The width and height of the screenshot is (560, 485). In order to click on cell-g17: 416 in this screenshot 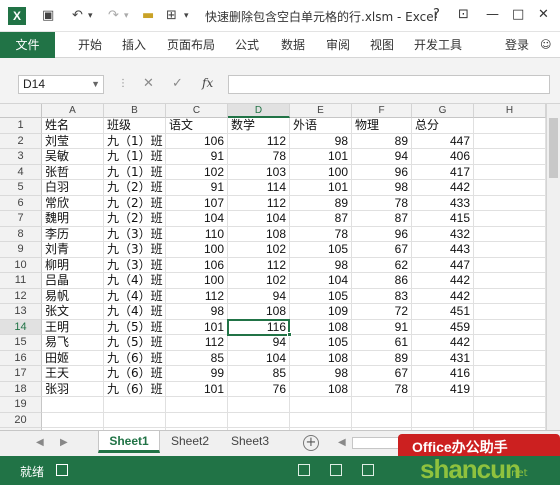, I will do `click(443, 374)`.